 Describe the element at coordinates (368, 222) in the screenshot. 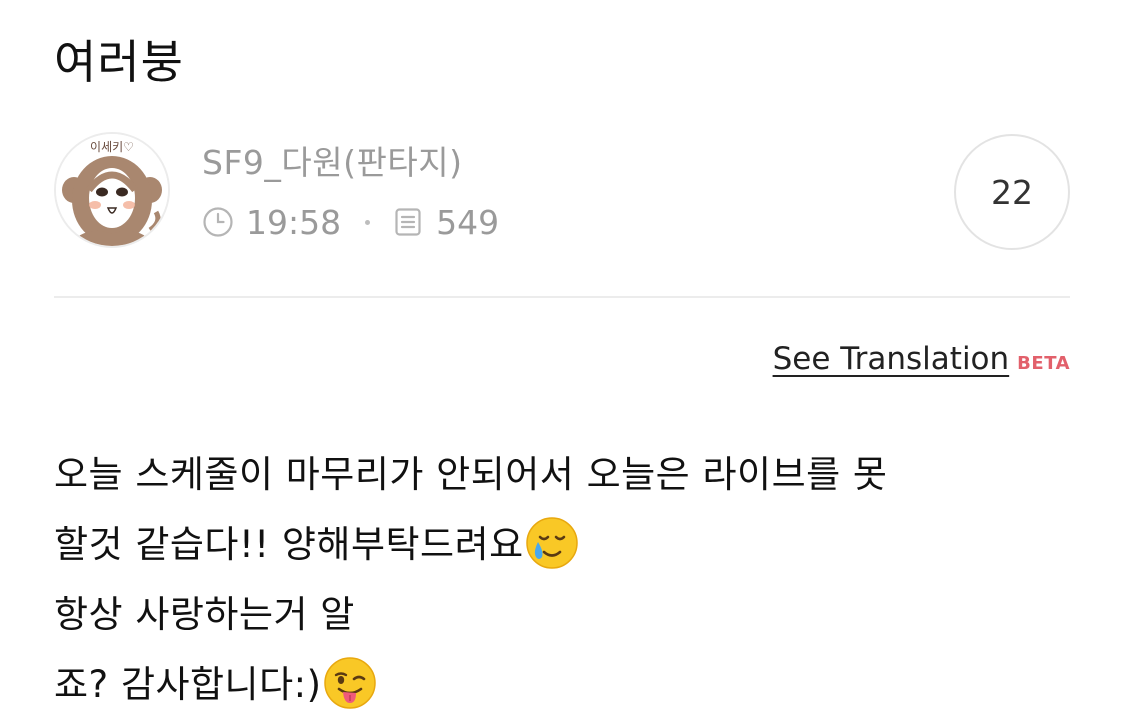

I see `meta-separator` at that location.